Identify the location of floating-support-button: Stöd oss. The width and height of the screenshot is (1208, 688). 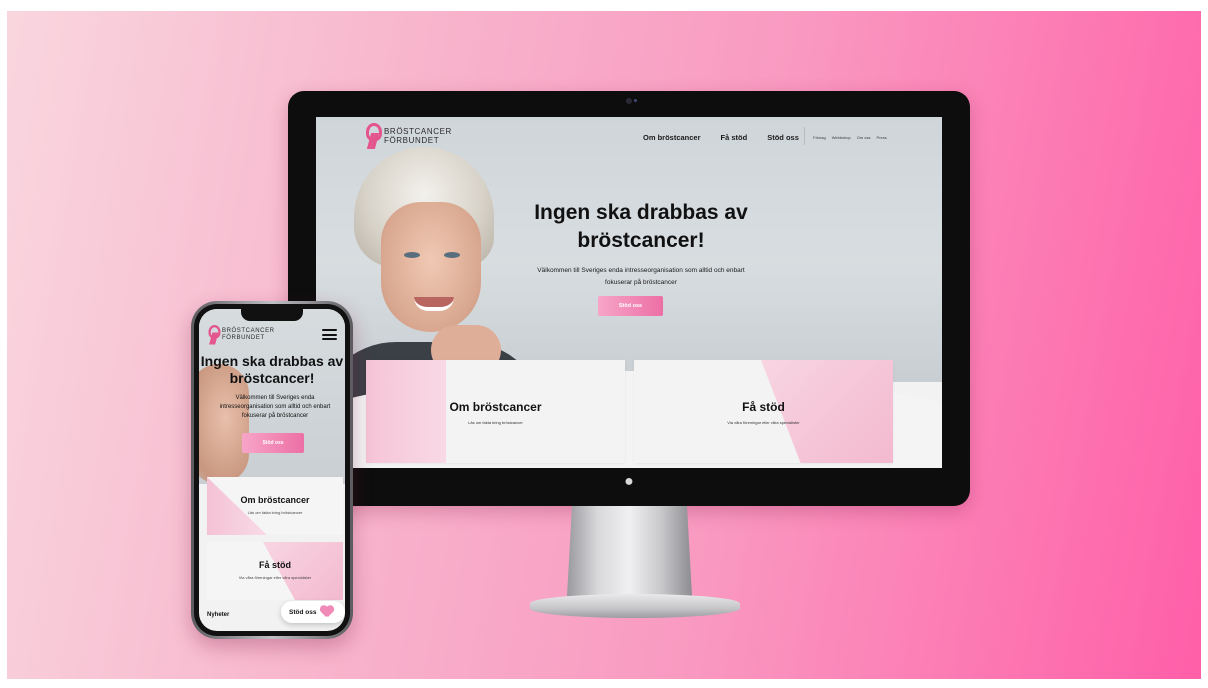
(313, 612).